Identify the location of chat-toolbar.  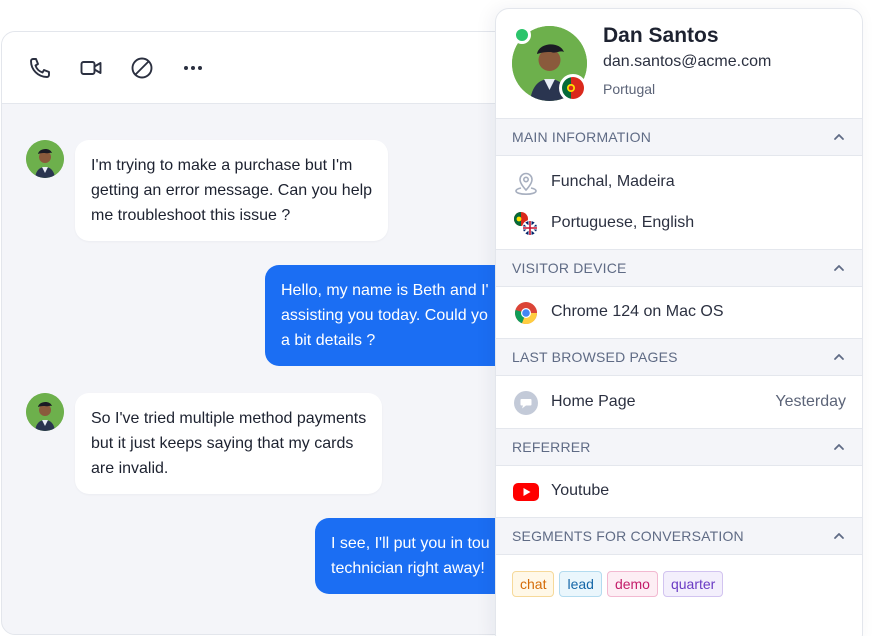
(281, 68).